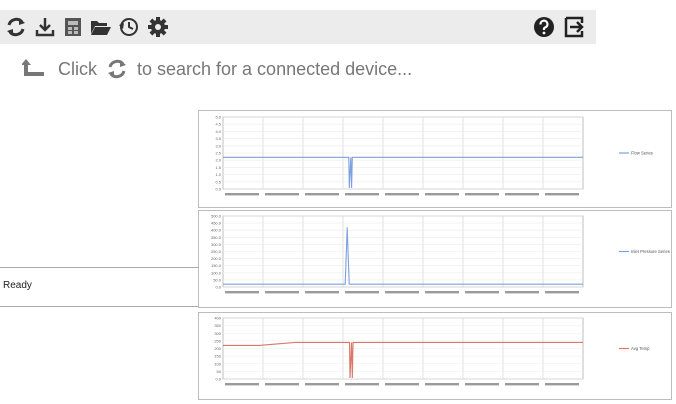 The image size is (676, 404). Describe the element at coordinates (101, 27) in the screenshot. I see `open-folder-icon` at that location.